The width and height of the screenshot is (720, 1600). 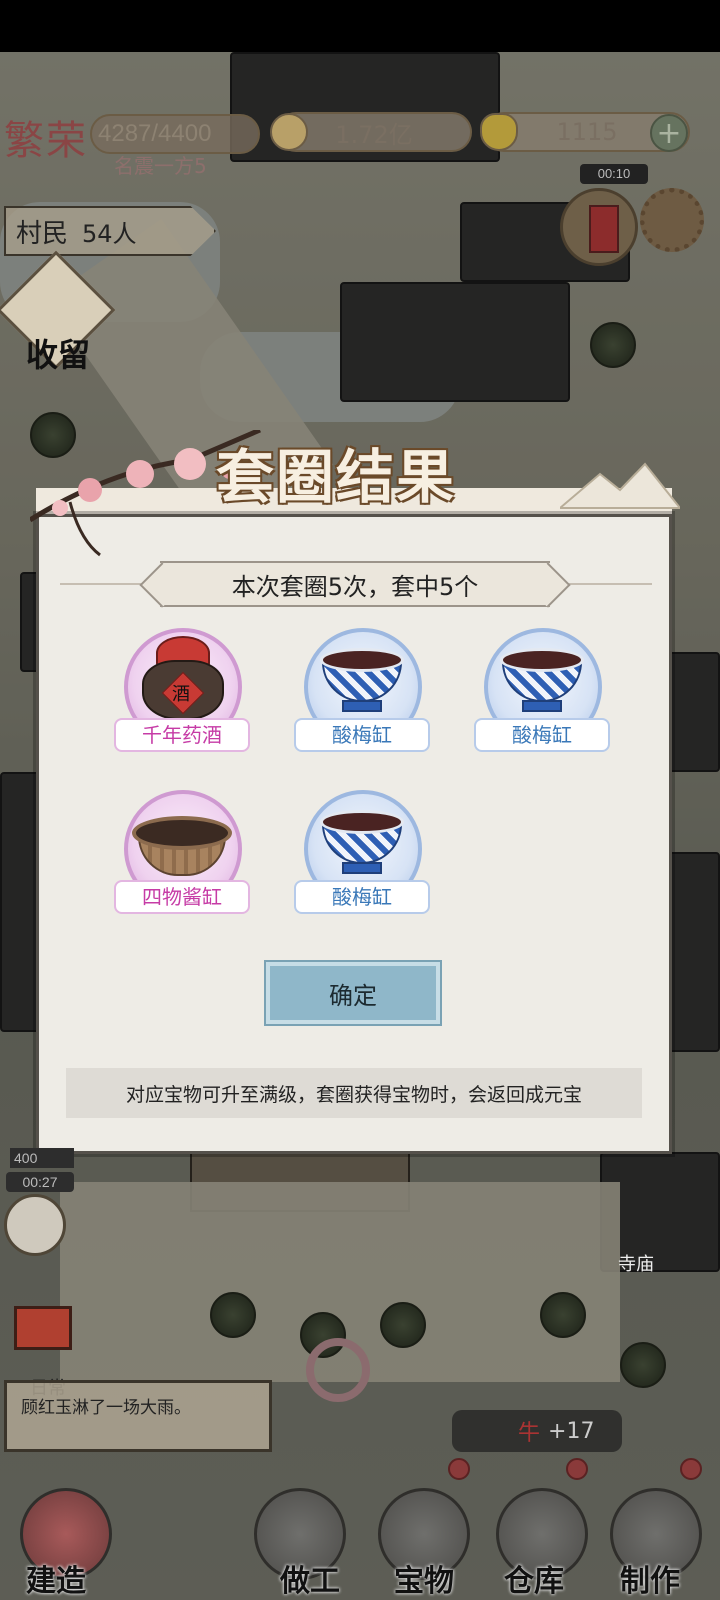 What do you see at coordinates (672, 220) in the screenshot?
I see `settings-gear-icon` at bounding box center [672, 220].